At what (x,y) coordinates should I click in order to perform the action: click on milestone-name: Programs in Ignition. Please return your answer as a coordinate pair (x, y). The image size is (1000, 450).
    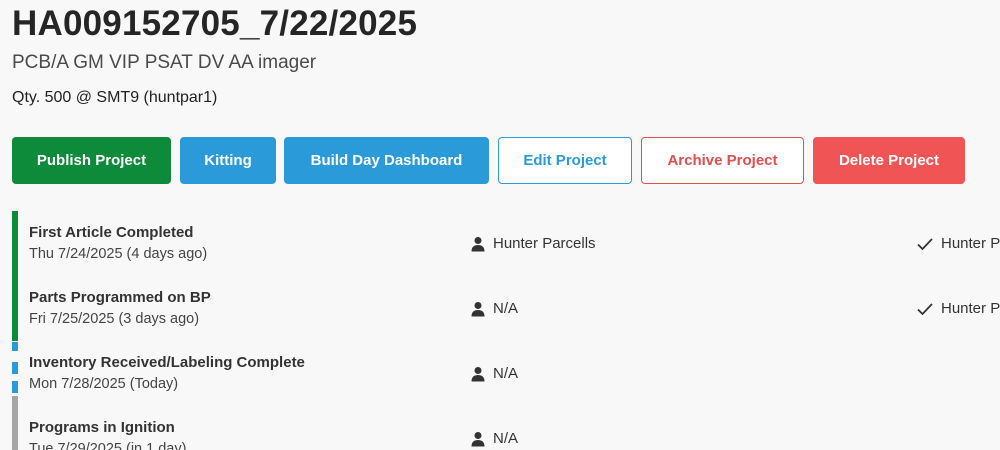
    Looking at the image, I should click on (102, 427).